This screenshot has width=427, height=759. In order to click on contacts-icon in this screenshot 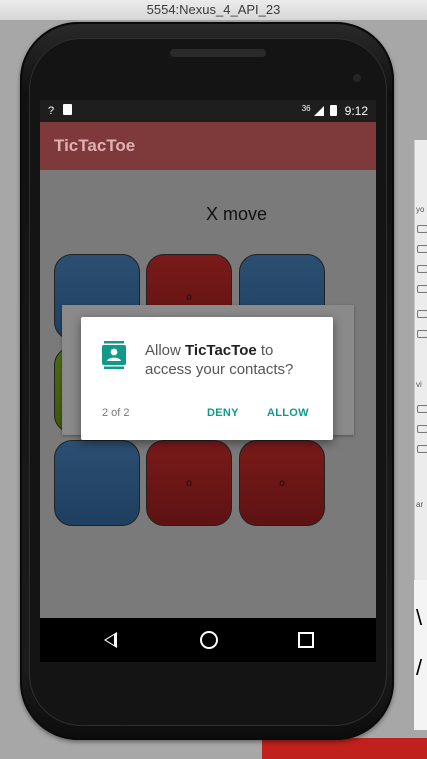, I will do `click(114, 355)`.